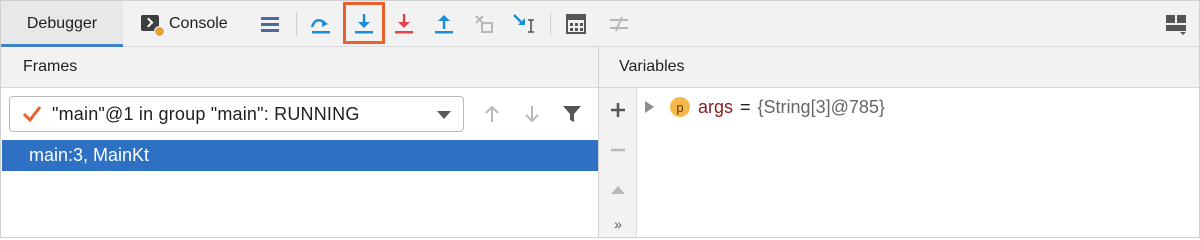  I want to click on previous-frame-icon, so click(492, 114).